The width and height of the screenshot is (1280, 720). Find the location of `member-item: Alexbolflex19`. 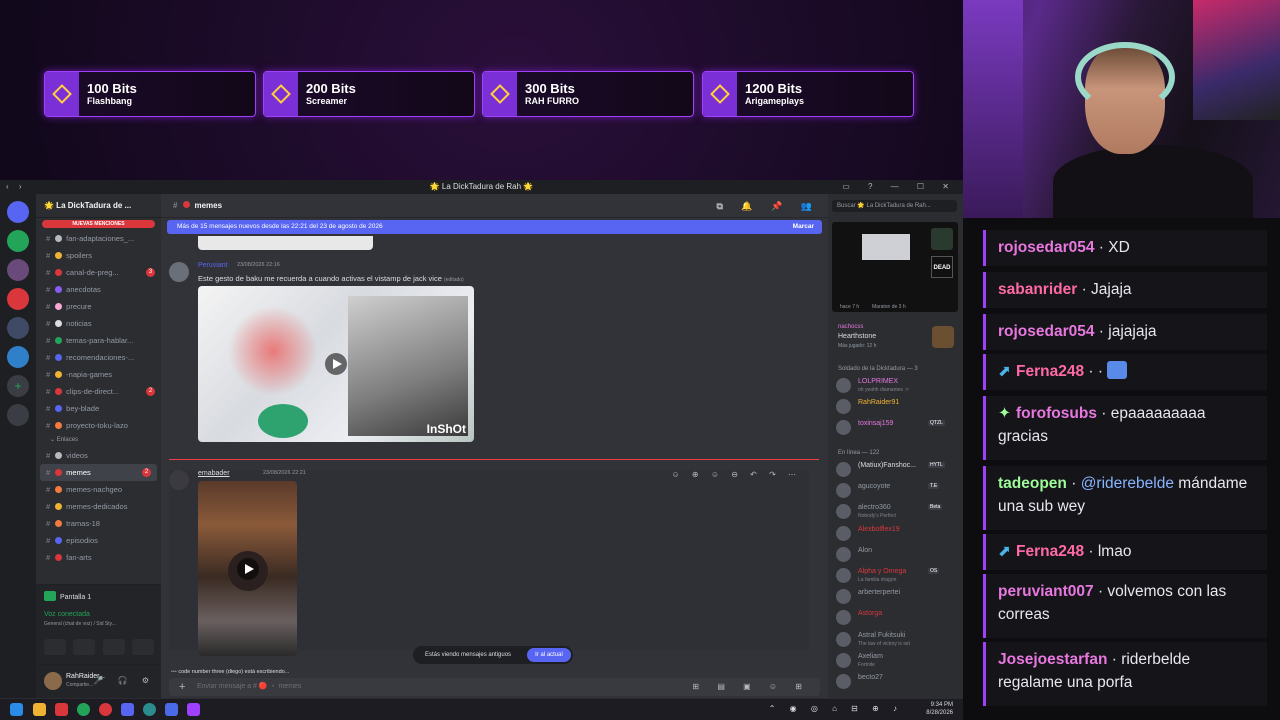

member-item: Alexbolflex19 is located at coordinates (898, 534).